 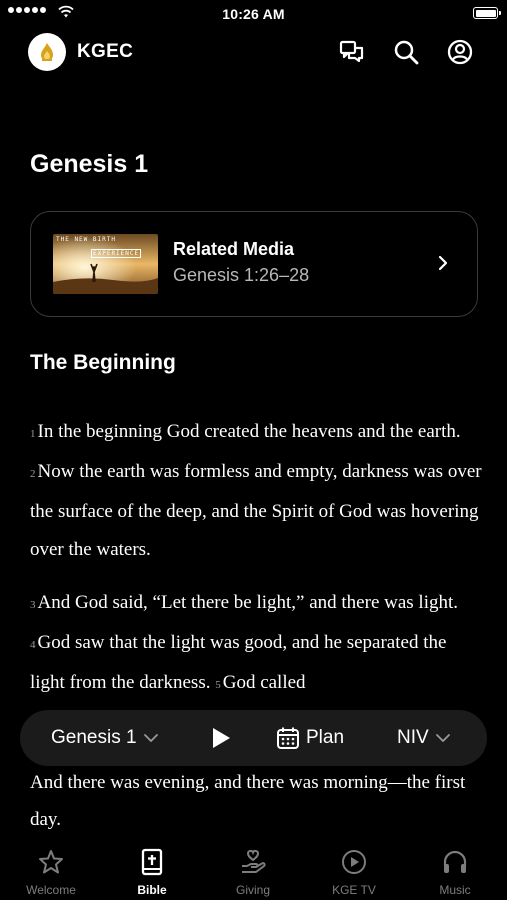 I want to click on media-thumbnail: THE NEW BIRTH EXPERIENCE, so click(x=105, y=264).